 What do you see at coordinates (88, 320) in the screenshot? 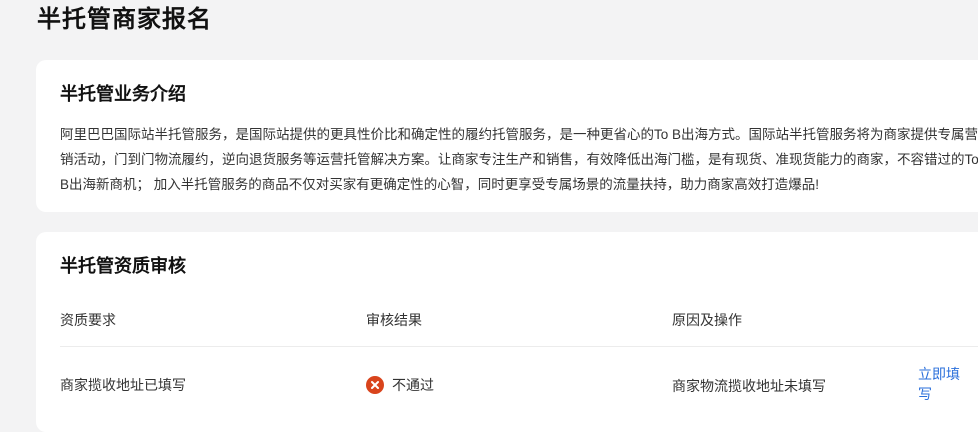
I see `column-header-requirement: 资质要求` at bounding box center [88, 320].